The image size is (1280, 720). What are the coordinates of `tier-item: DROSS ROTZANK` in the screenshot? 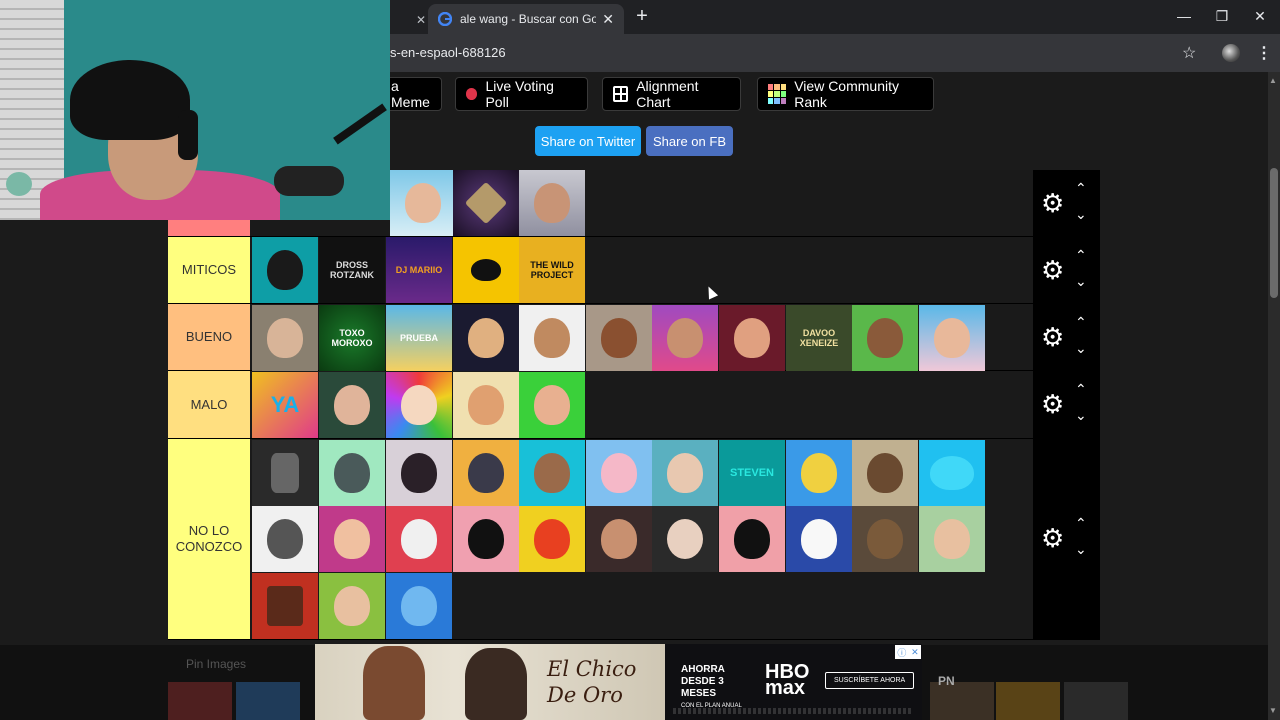 It's located at (352, 270).